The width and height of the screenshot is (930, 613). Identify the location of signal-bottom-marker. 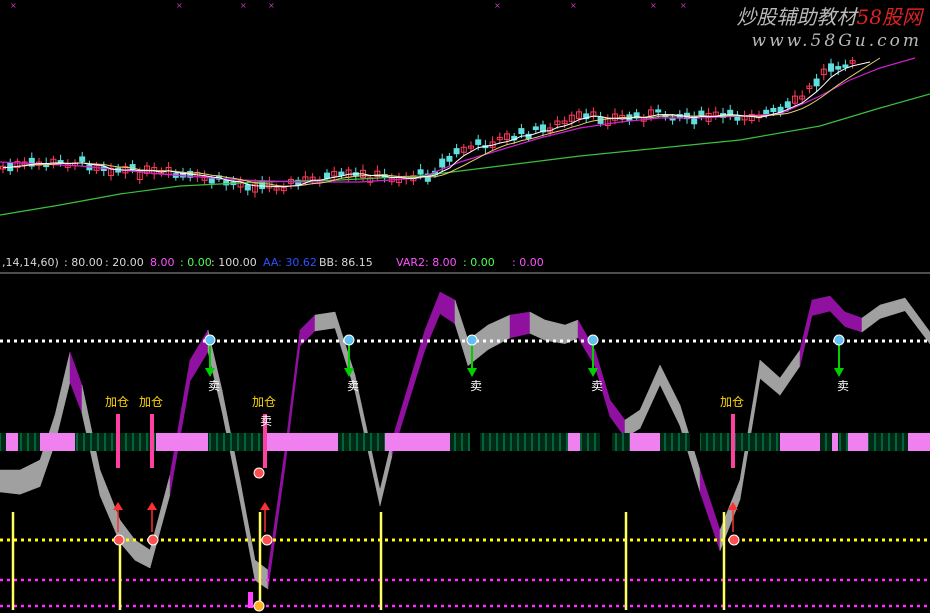
(250, 600).